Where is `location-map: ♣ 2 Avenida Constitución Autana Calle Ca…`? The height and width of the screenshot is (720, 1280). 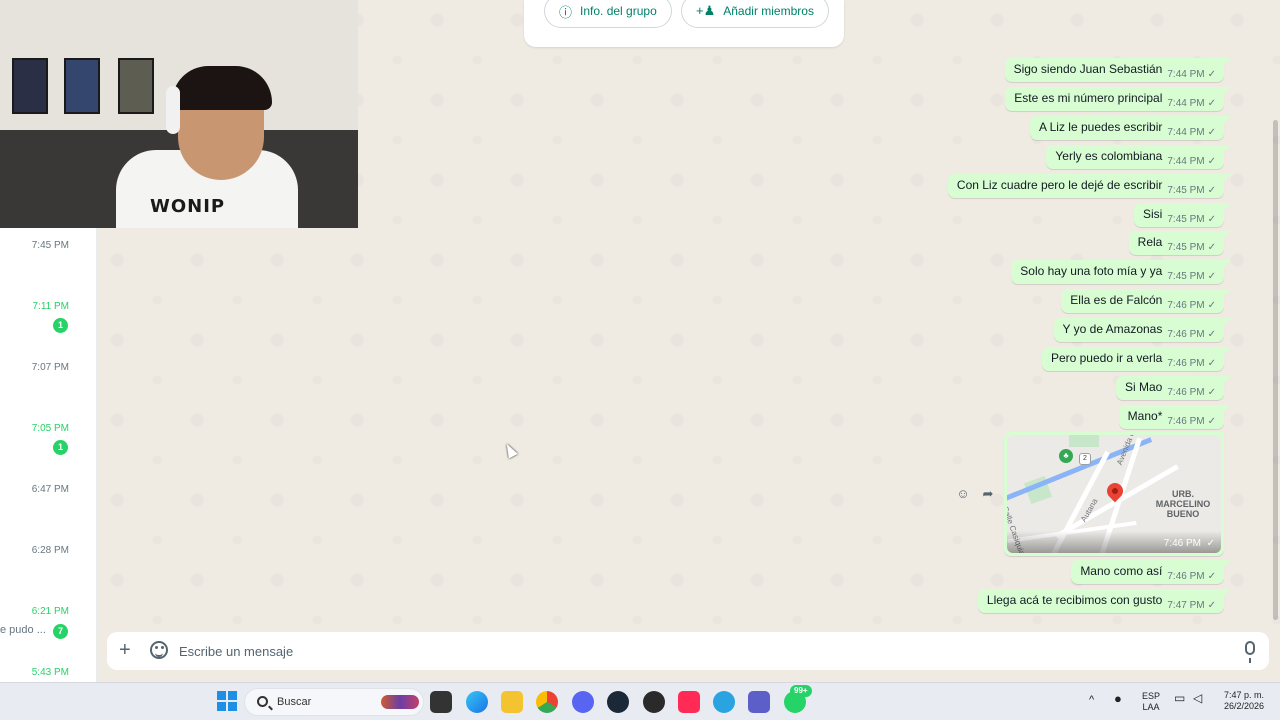 location-map: ♣ 2 Avenida Constitución Autana Calle Ca… is located at coordinates (1114, 494).